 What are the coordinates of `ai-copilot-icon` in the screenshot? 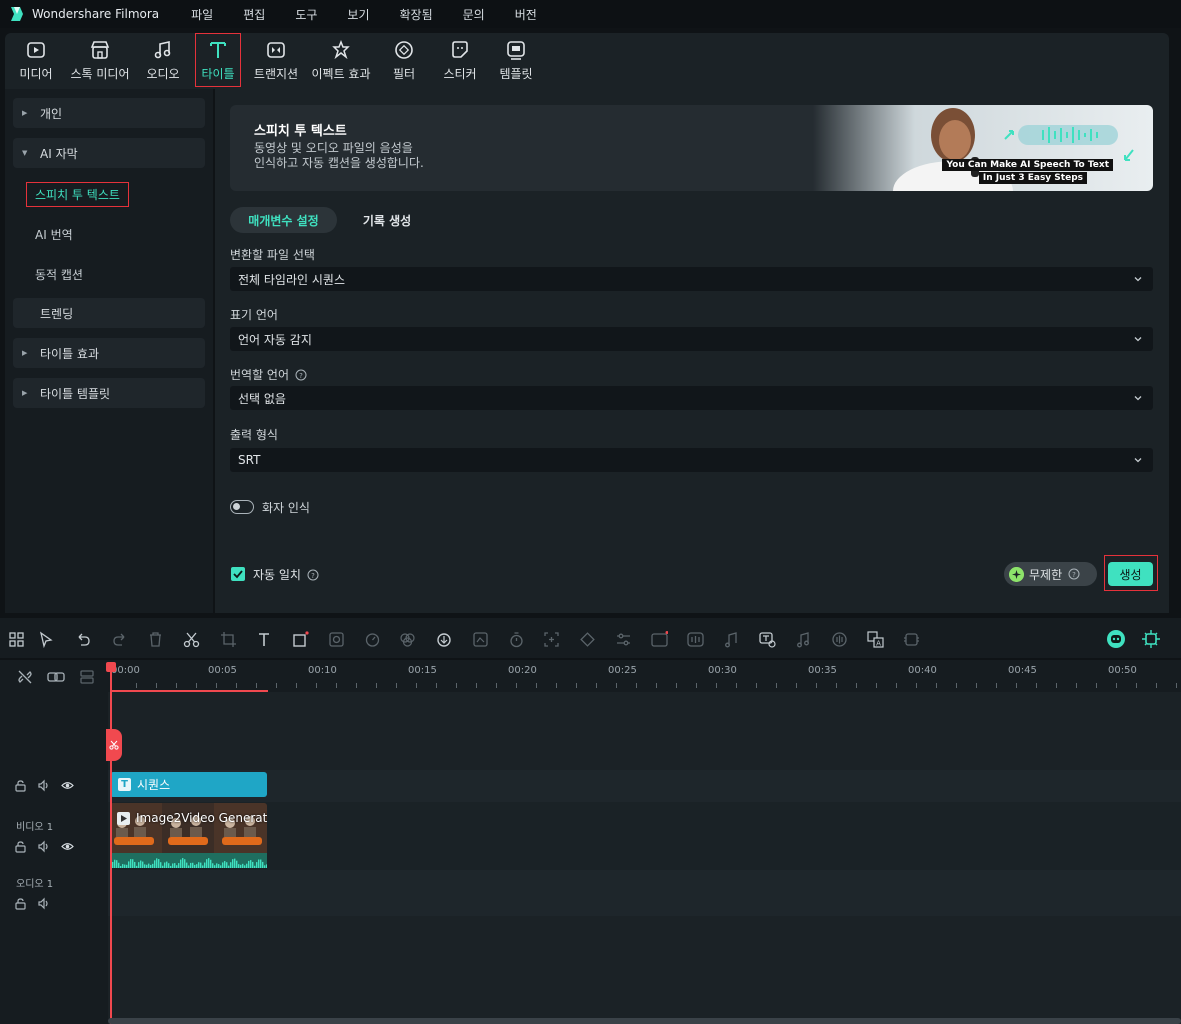 It's located at (1116, 639).